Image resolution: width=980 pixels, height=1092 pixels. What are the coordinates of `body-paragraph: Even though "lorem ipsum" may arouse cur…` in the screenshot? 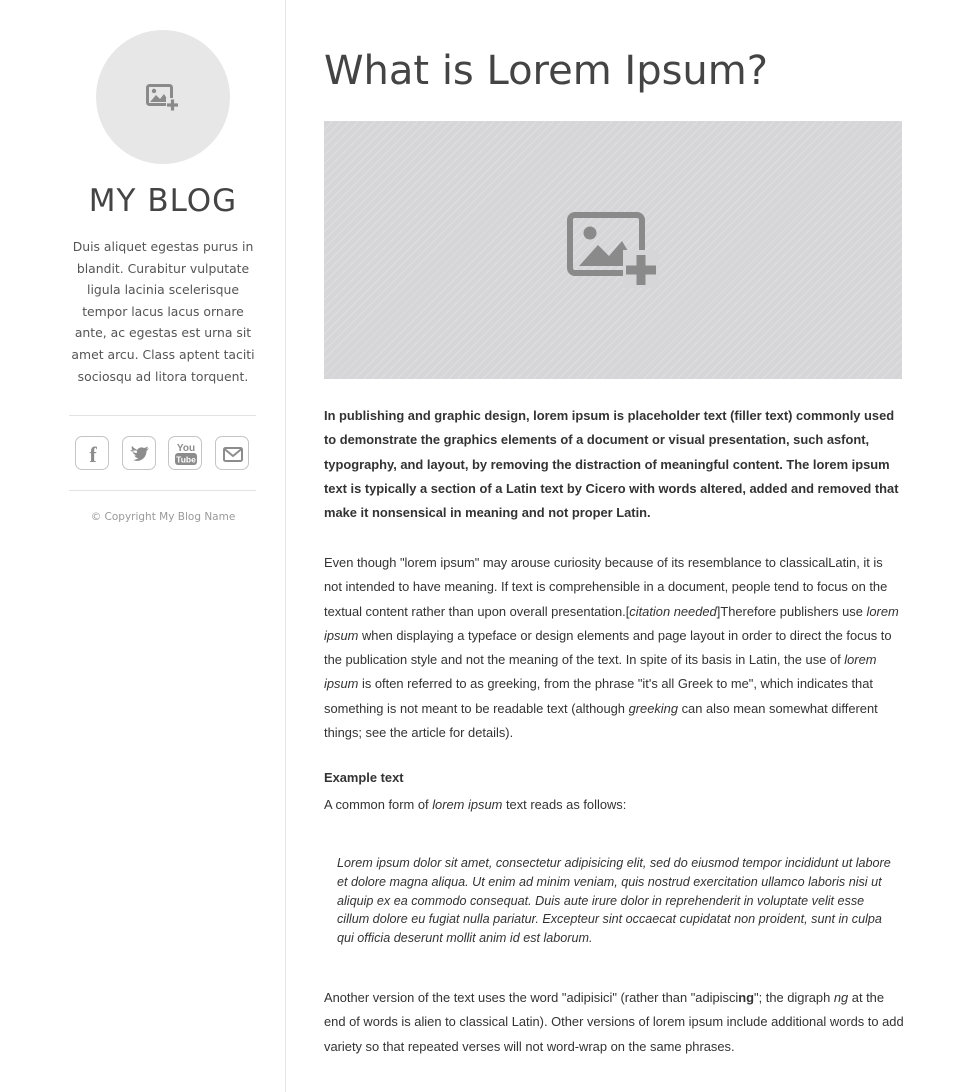 It's located at (611, 648).